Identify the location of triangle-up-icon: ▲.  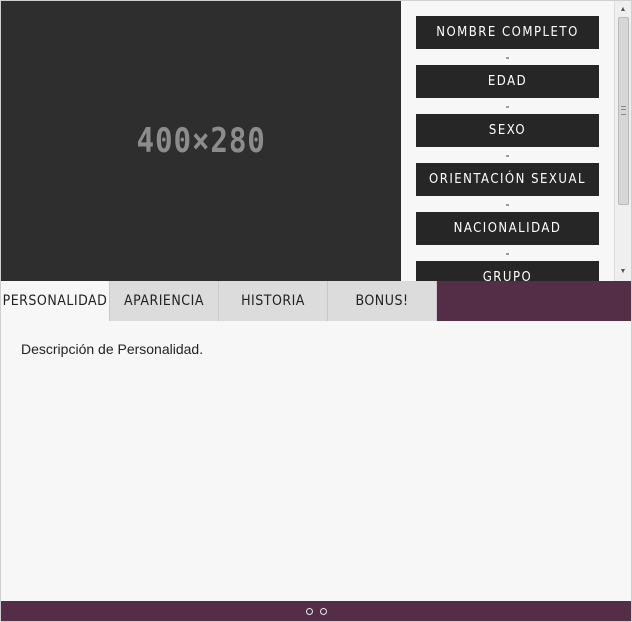
(623, 10).